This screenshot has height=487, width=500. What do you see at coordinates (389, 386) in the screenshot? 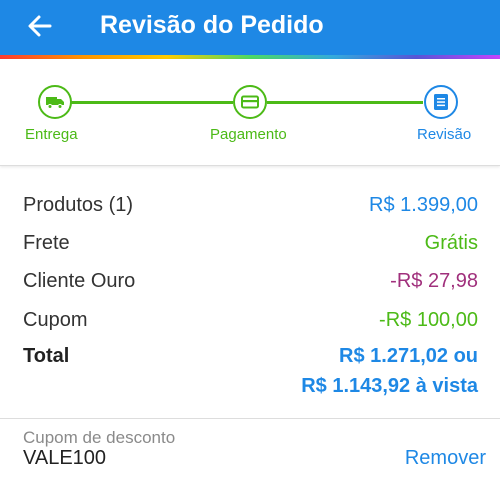
I see `total-value-cash: R$ 1.143,92 à vista` at bounding box center [389, 386].